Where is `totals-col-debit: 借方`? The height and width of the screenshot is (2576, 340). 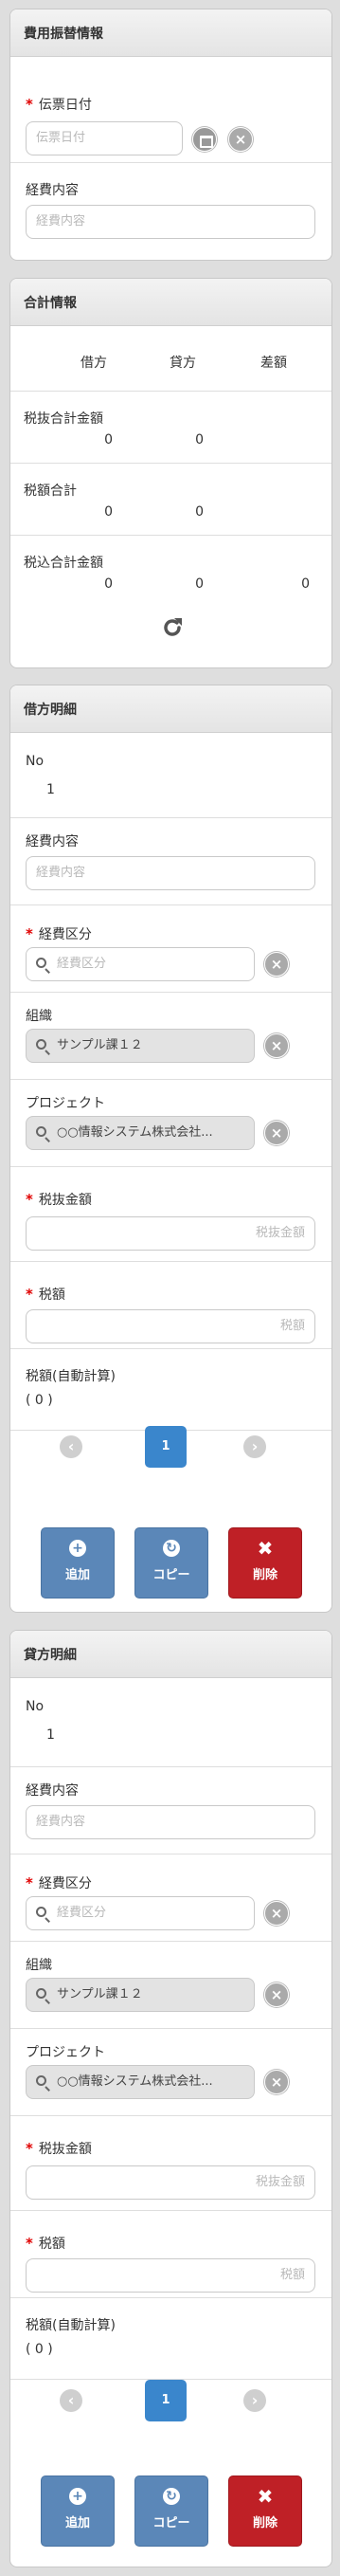
totals-col-debit: 借方 is located at coordinates (94, 363).